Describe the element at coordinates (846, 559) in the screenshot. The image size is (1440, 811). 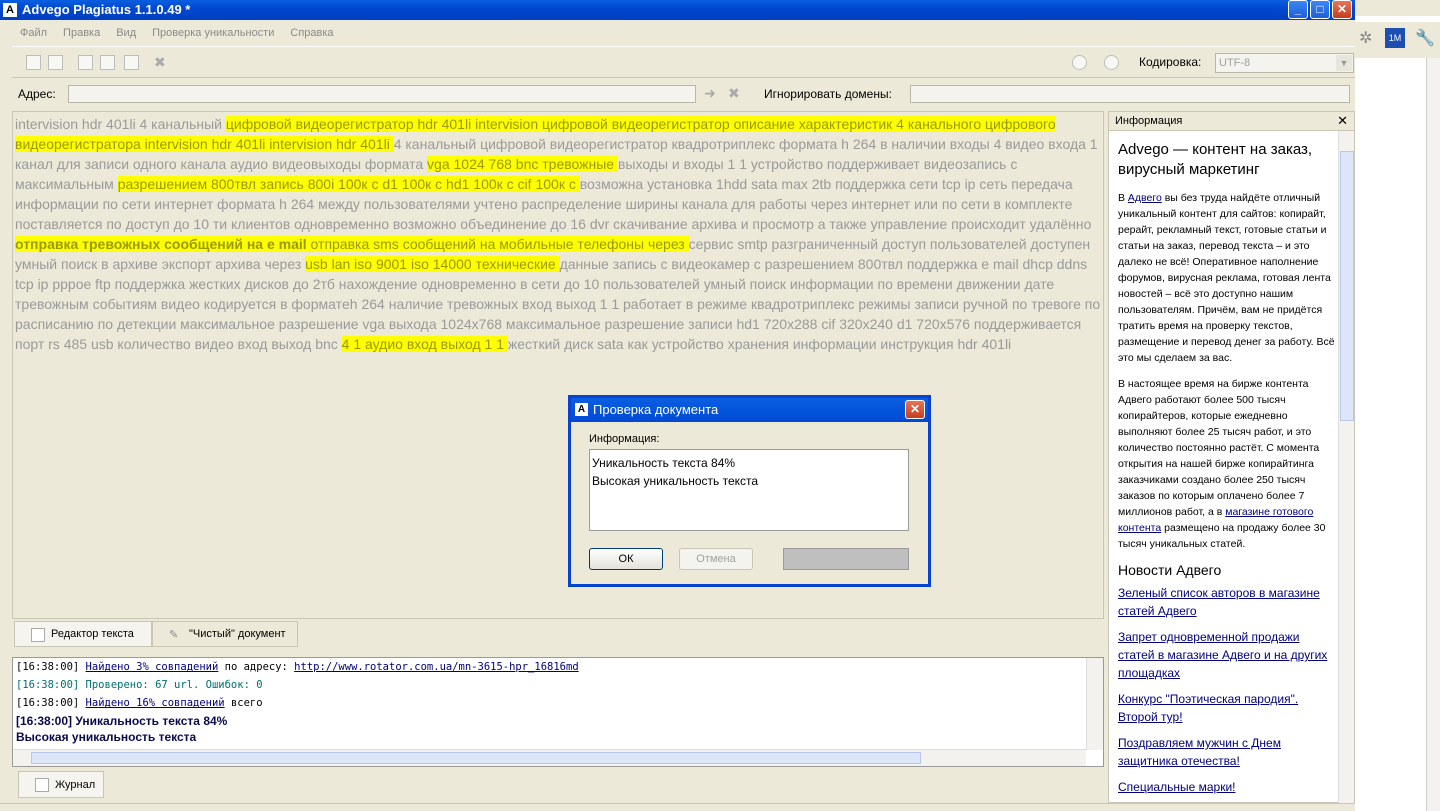
I see `progress-bar` at that location.